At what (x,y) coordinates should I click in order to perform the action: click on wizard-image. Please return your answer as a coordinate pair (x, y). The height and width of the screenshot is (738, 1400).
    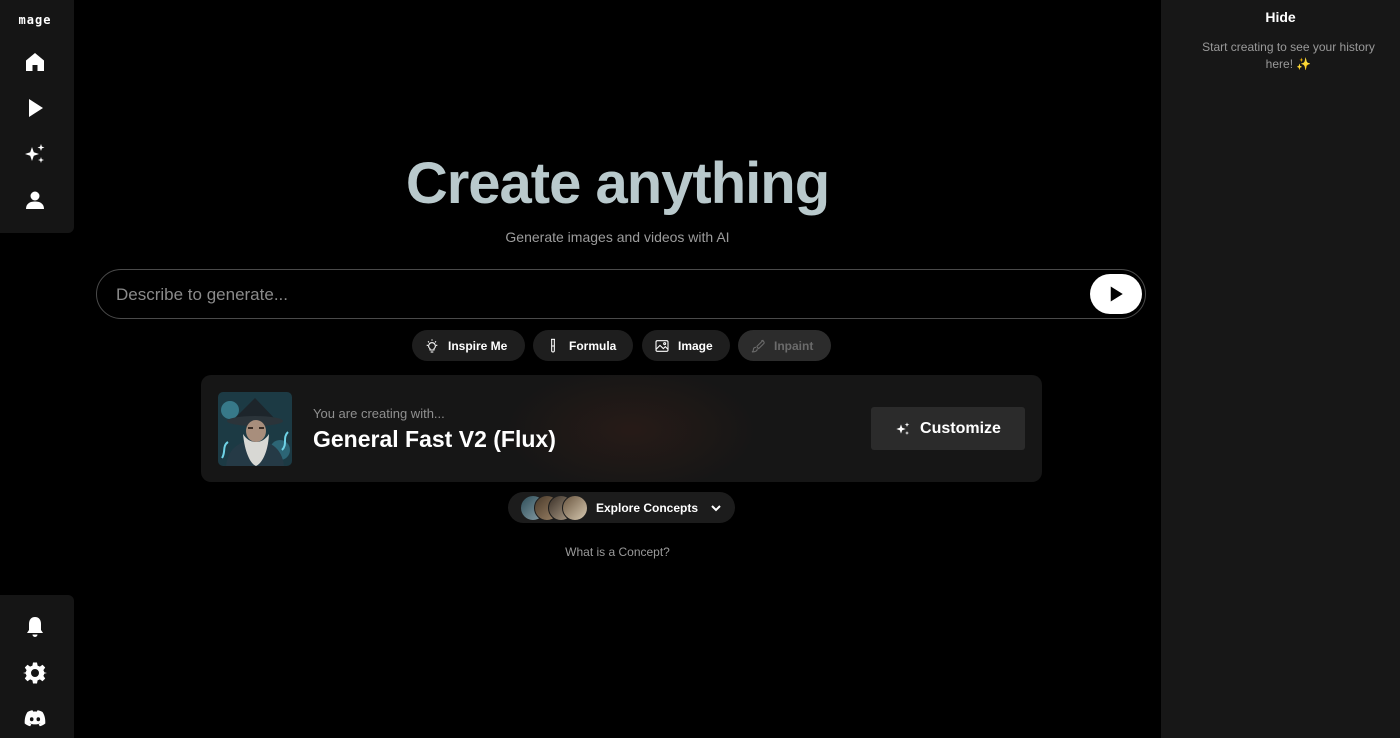
    Looking at the image, I should click on (255, 429).